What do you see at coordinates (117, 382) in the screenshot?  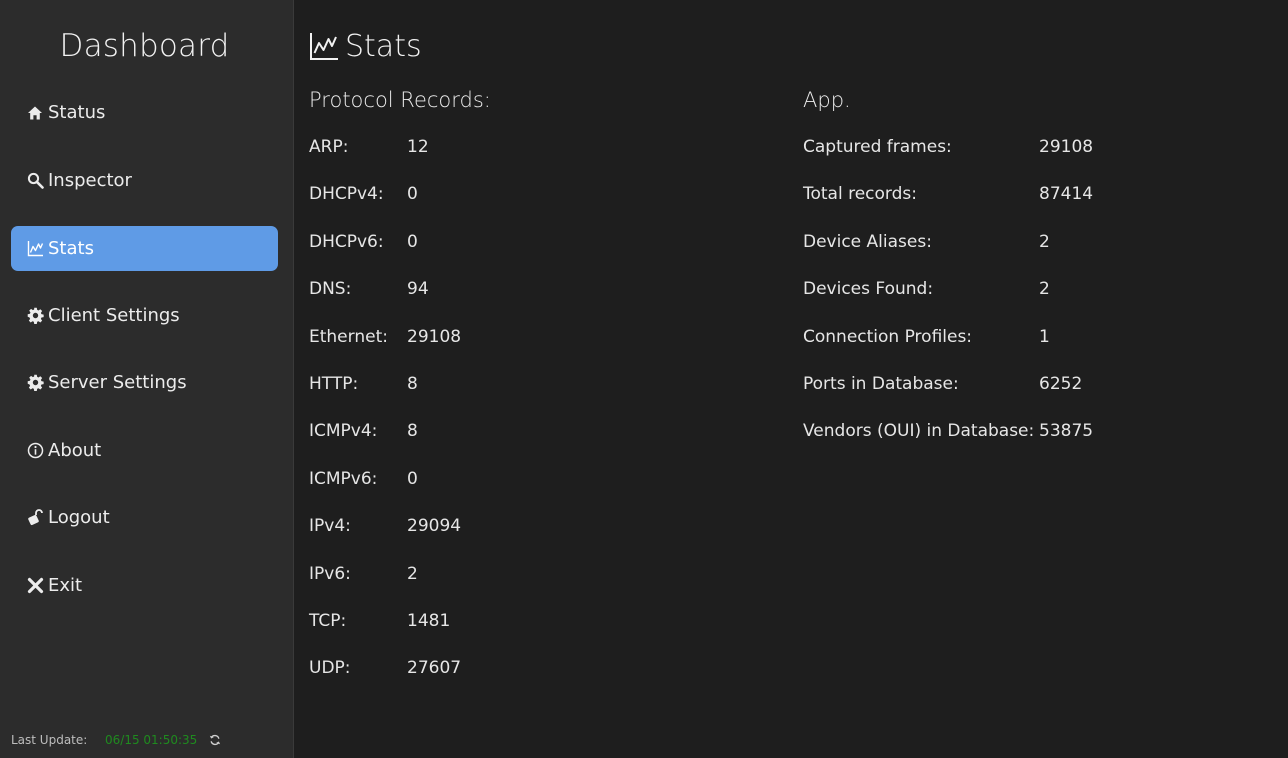 I see `sidebar-item-label: Server Settings` at bounding box center [117, 382].